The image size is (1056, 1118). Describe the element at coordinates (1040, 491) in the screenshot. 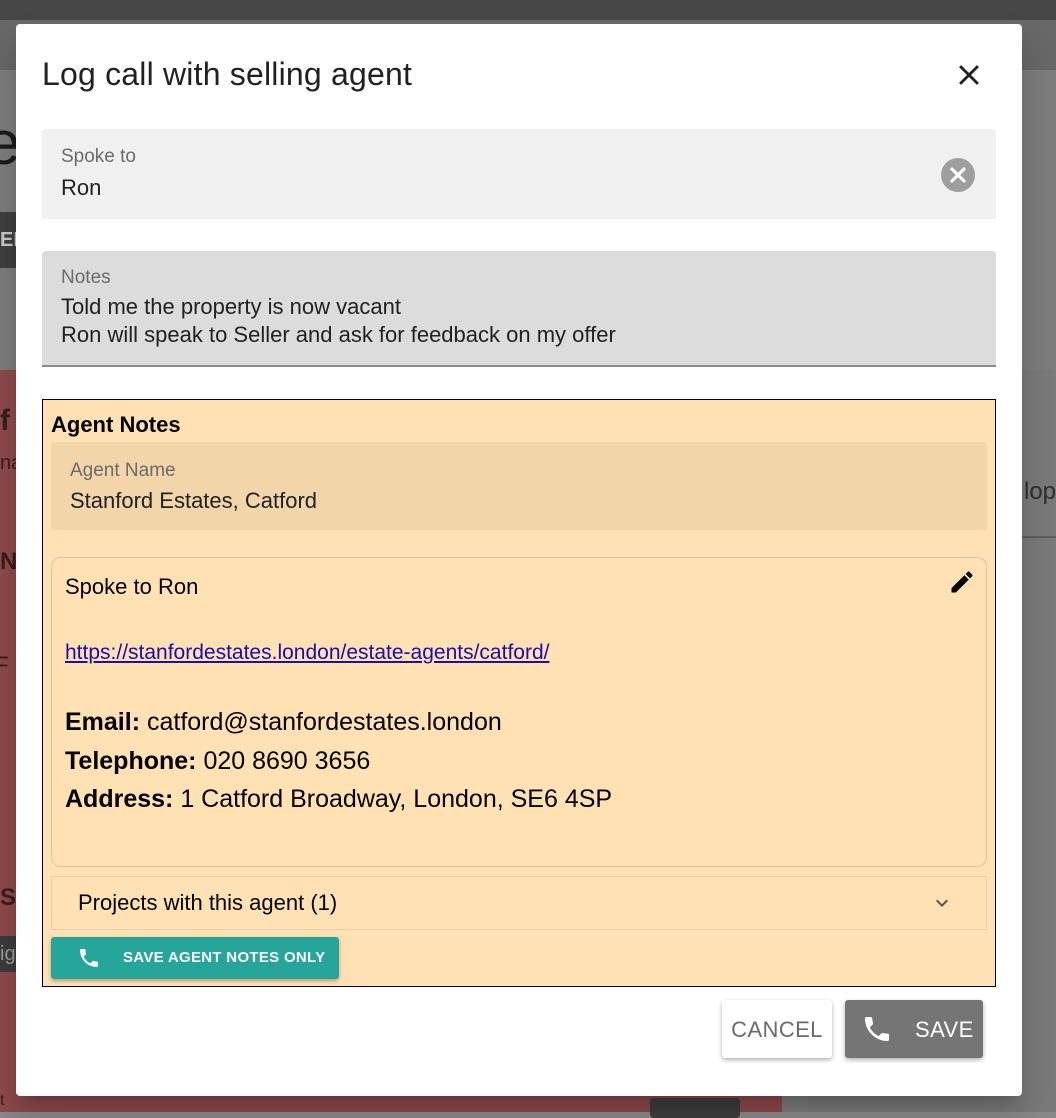

I see `background-text-fragment: lop` at that location.